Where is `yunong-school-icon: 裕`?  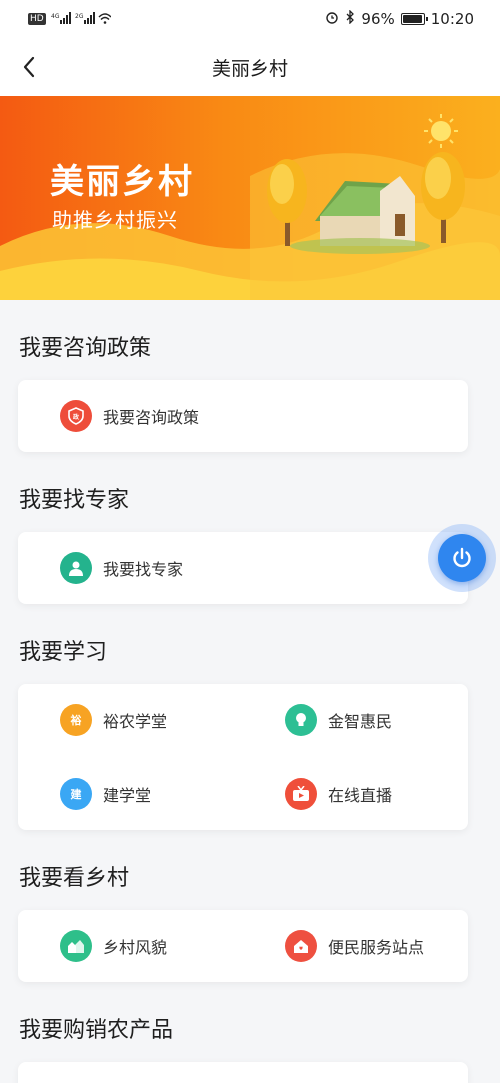
yunong-school-icon: 裕 is located at coordinates (76, 720).